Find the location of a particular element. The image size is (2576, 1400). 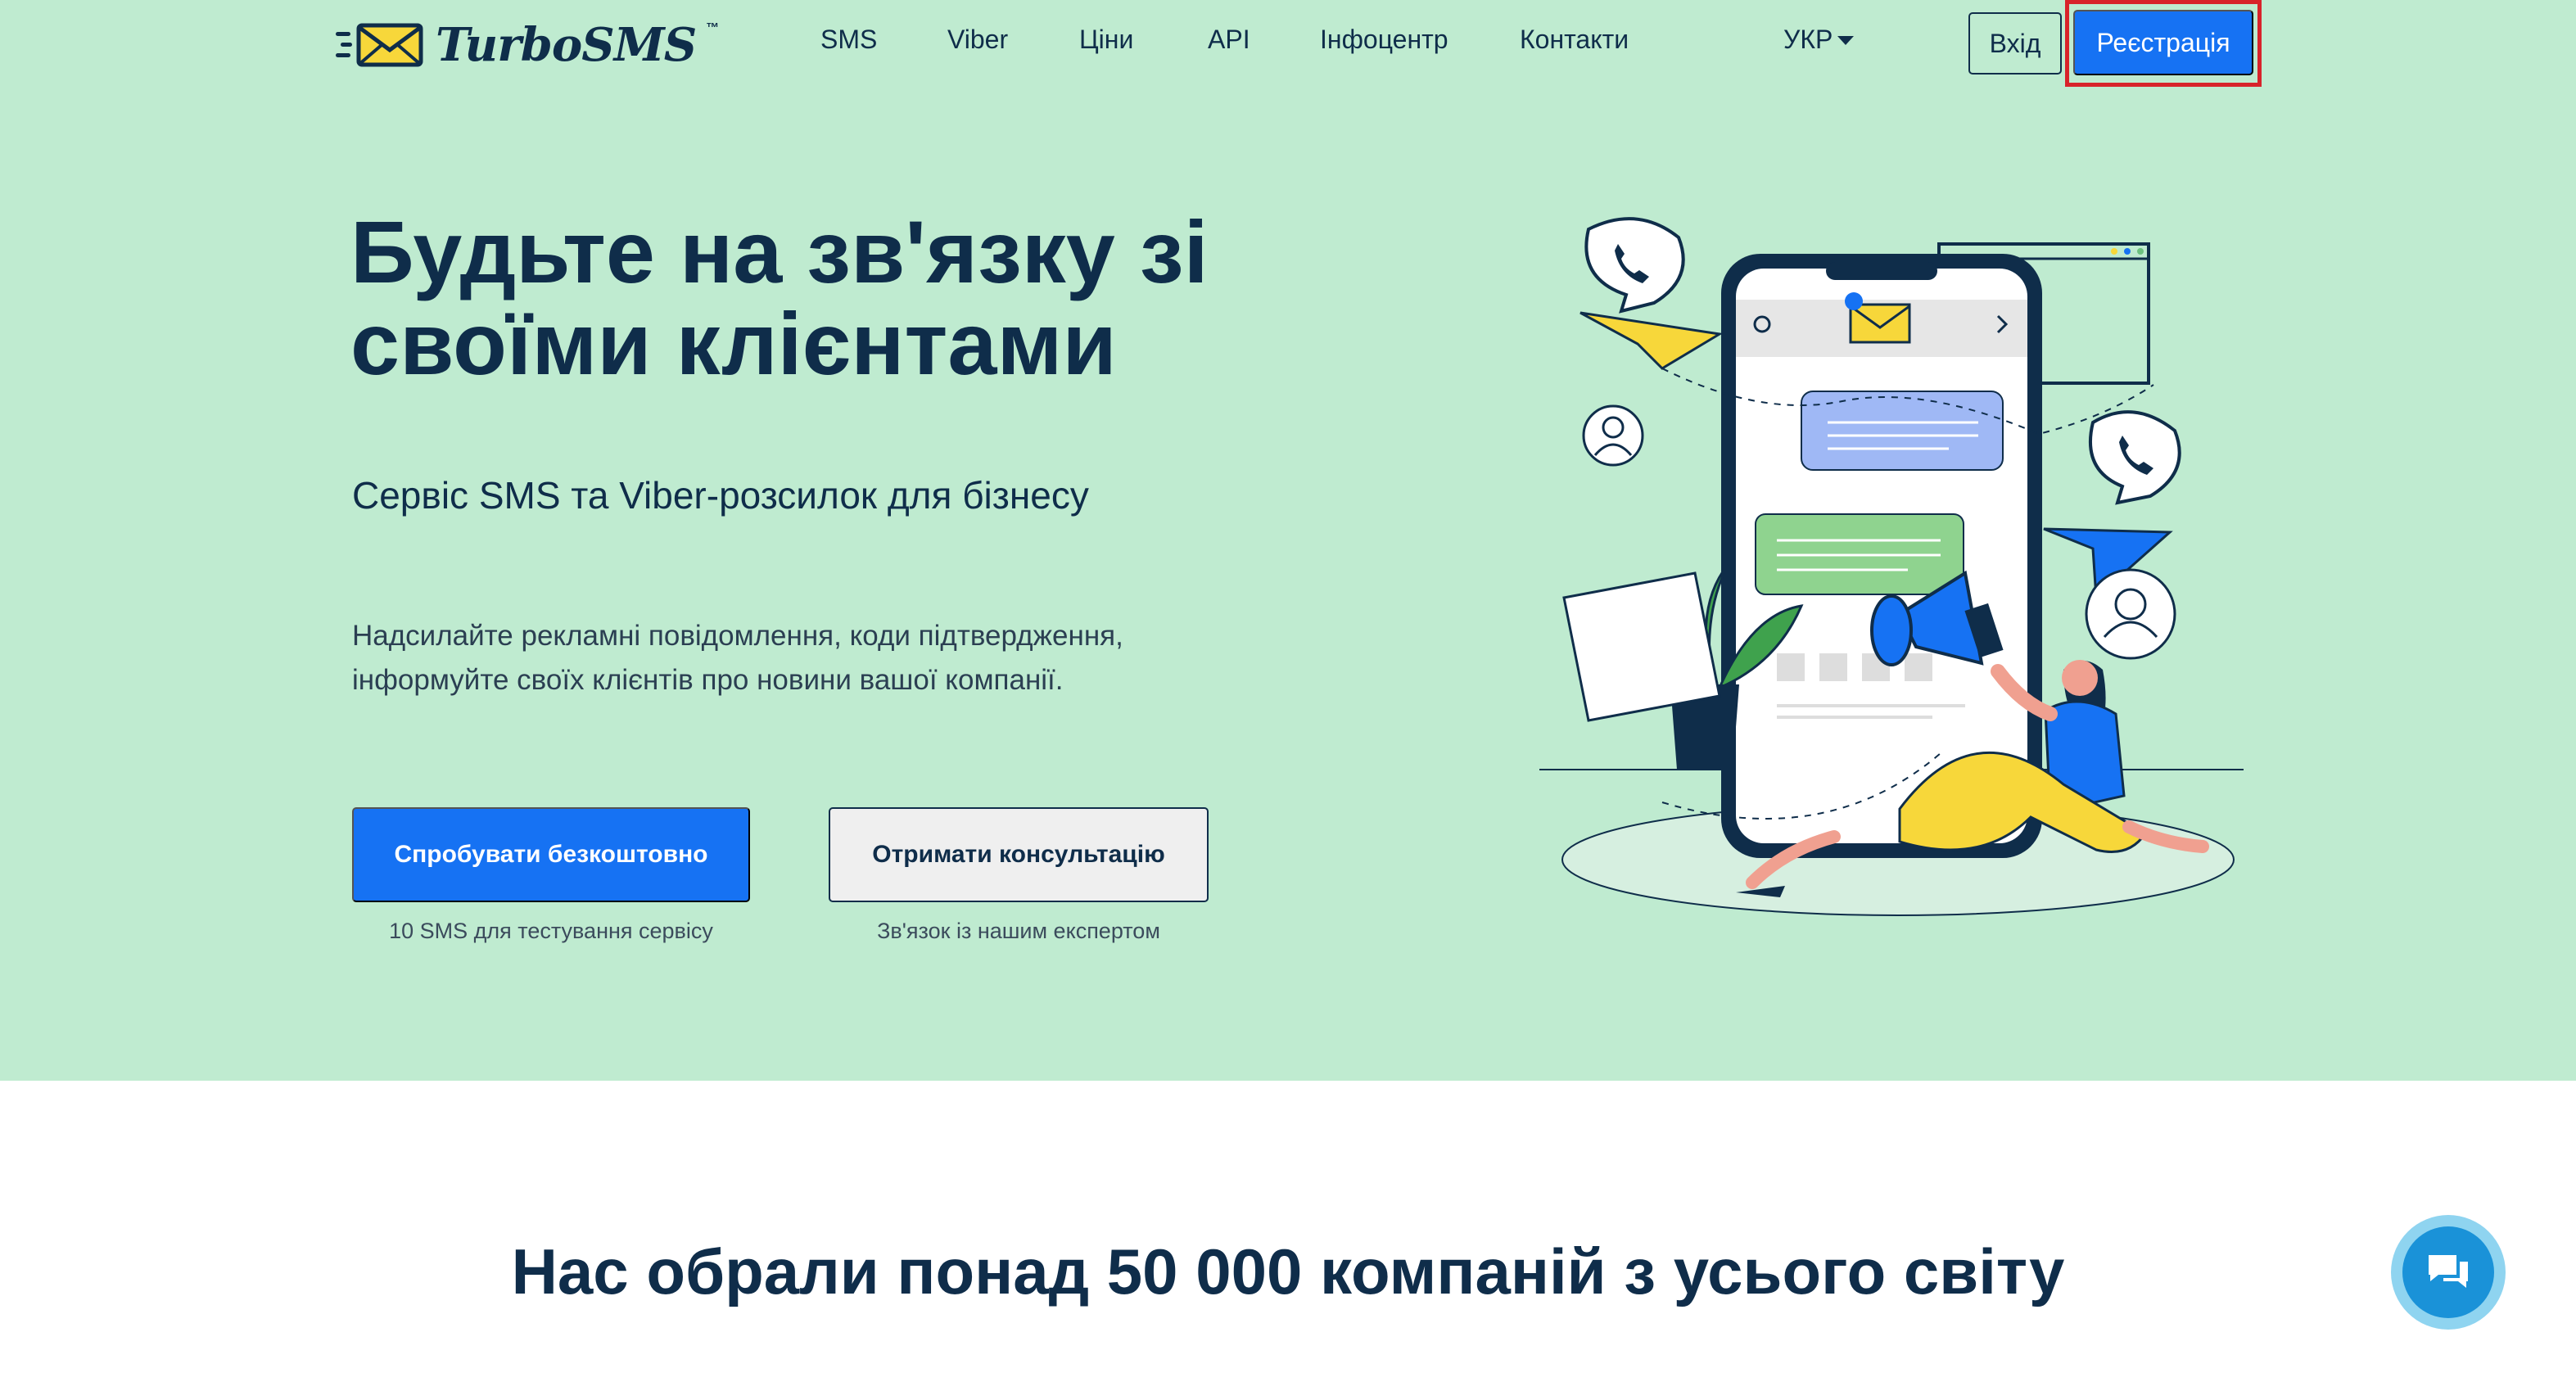

chat-widget-button is located at coordinates (2448, 1272).